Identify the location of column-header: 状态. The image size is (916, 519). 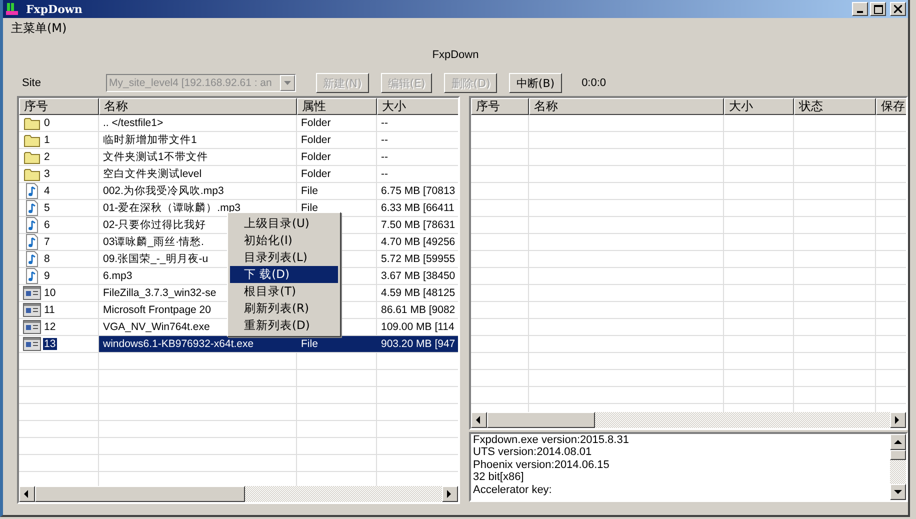
(835, 106).